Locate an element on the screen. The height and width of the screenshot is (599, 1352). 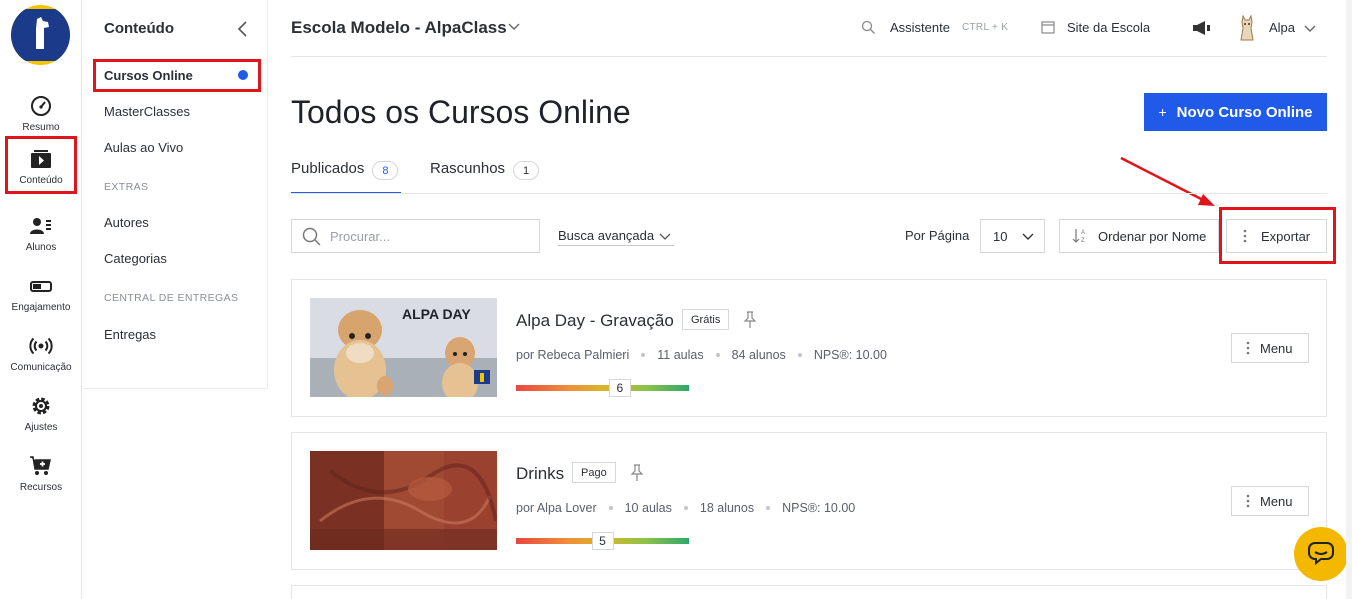
chat-icon is located at coordinates (1321, 554).